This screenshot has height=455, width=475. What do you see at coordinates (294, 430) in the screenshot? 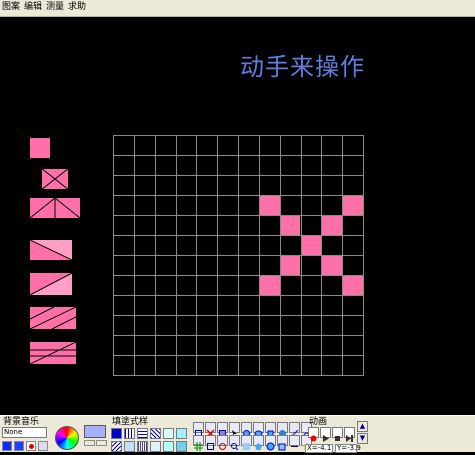
I see `line-tool-icon` at bounding box center [294, 430].